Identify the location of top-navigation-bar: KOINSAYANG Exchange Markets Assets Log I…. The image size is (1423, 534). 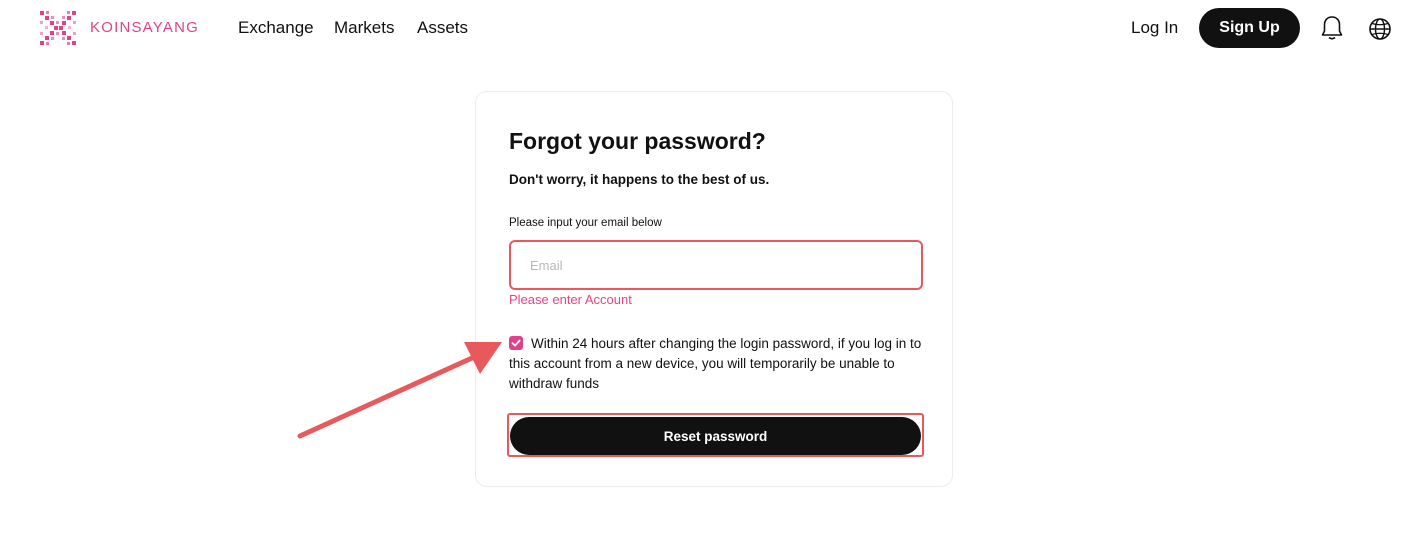
(711, 28).